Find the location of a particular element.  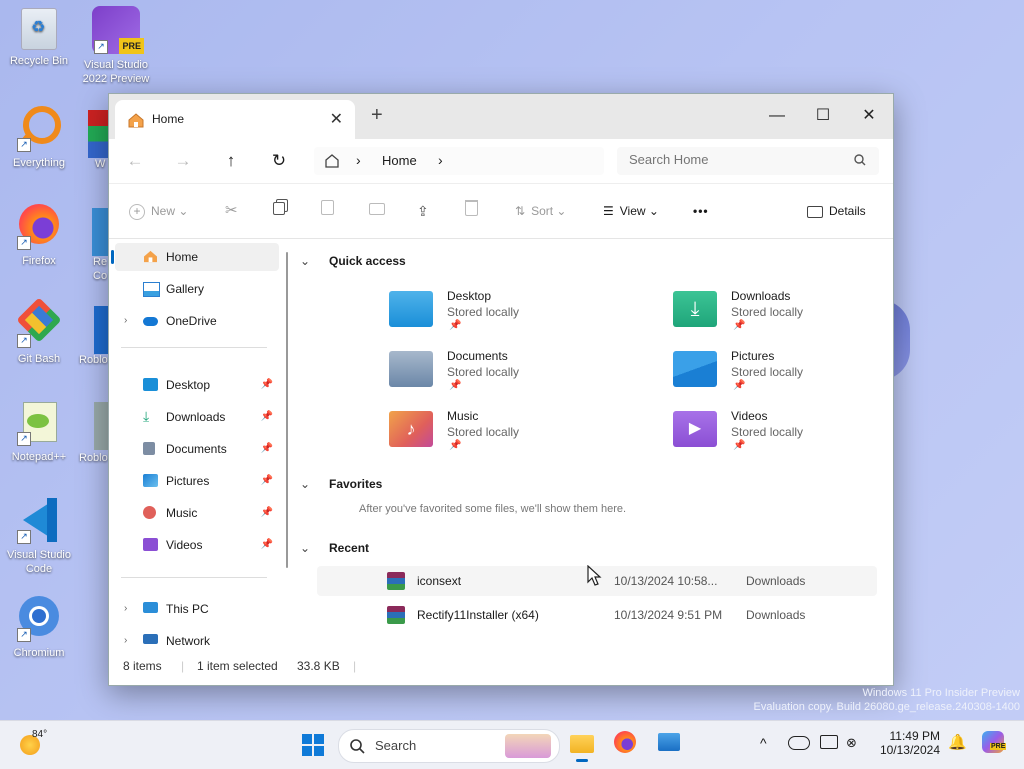

breadcrumb-home: Home is located at coordinates (399, 160).